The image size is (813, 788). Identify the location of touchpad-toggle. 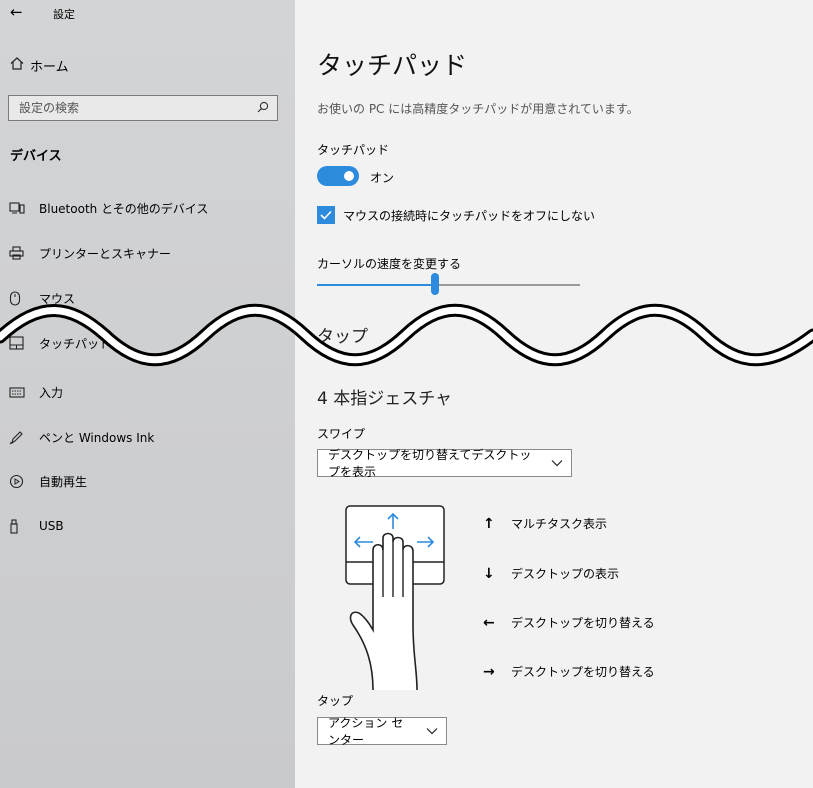
(338, 176).